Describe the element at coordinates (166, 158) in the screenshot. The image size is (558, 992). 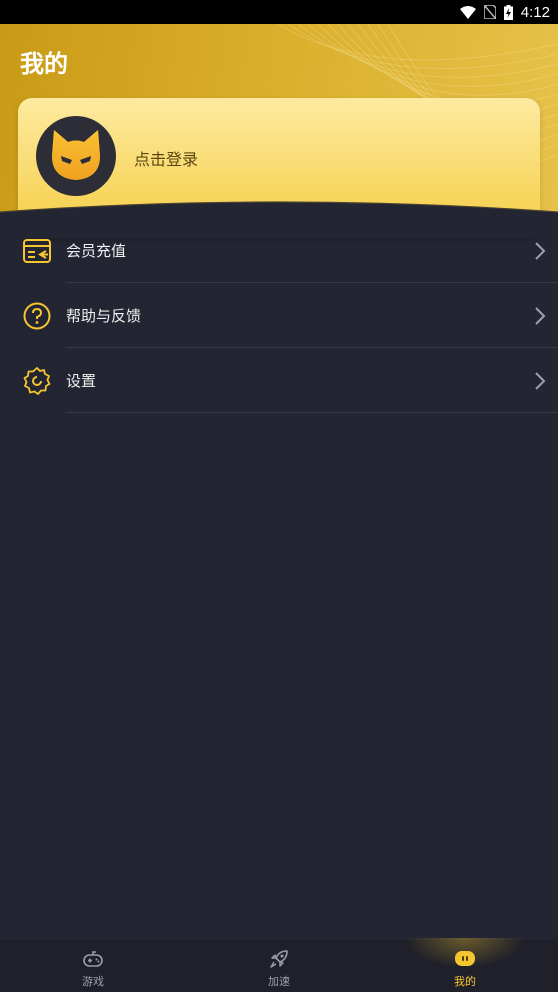
I see `login-prompt: 点击登录` at that location.